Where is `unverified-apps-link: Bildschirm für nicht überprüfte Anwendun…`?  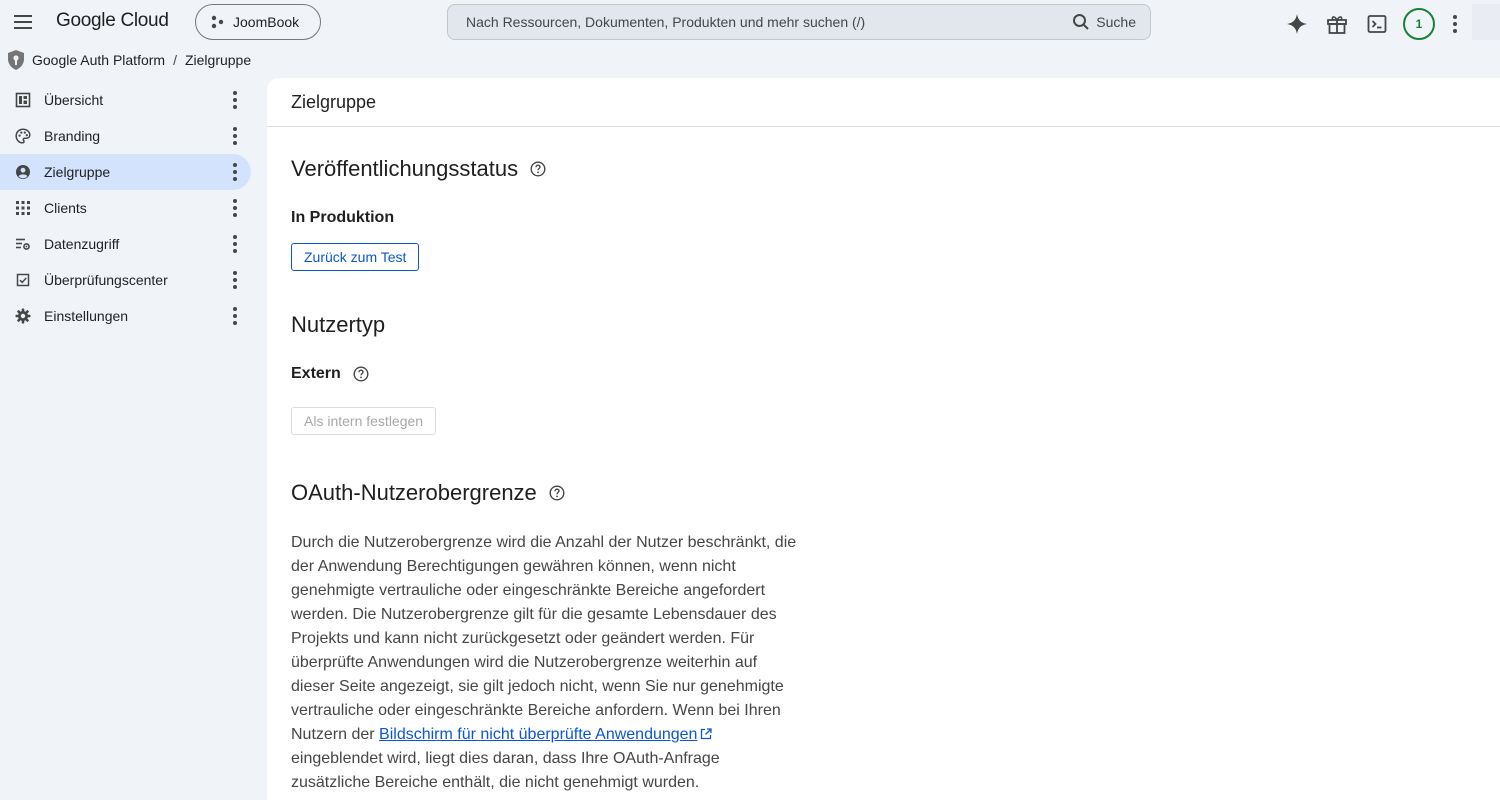 unverified-apps-link: Bildschirm für nicht überprüfte Anwendun… is located at coordinates (546, 734).